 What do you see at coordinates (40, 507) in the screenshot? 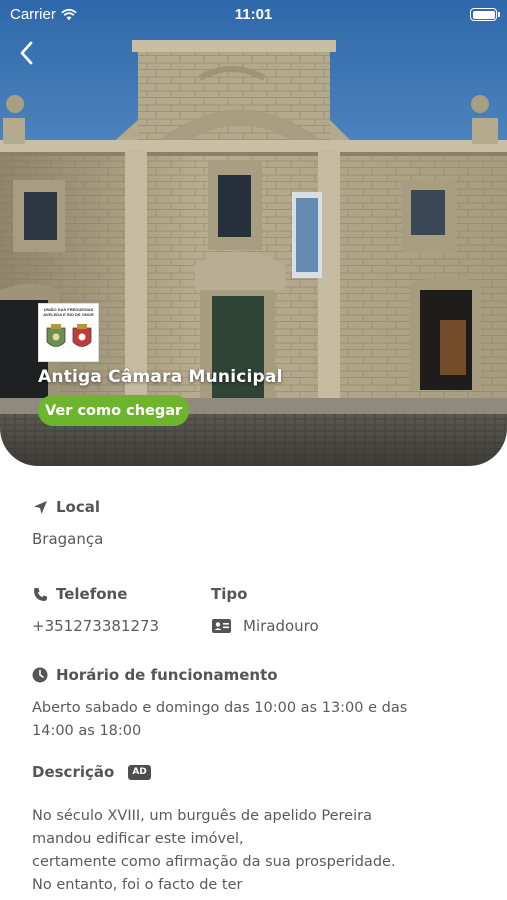
I see `location-arrow-icon` at bounding box center [40, 507].